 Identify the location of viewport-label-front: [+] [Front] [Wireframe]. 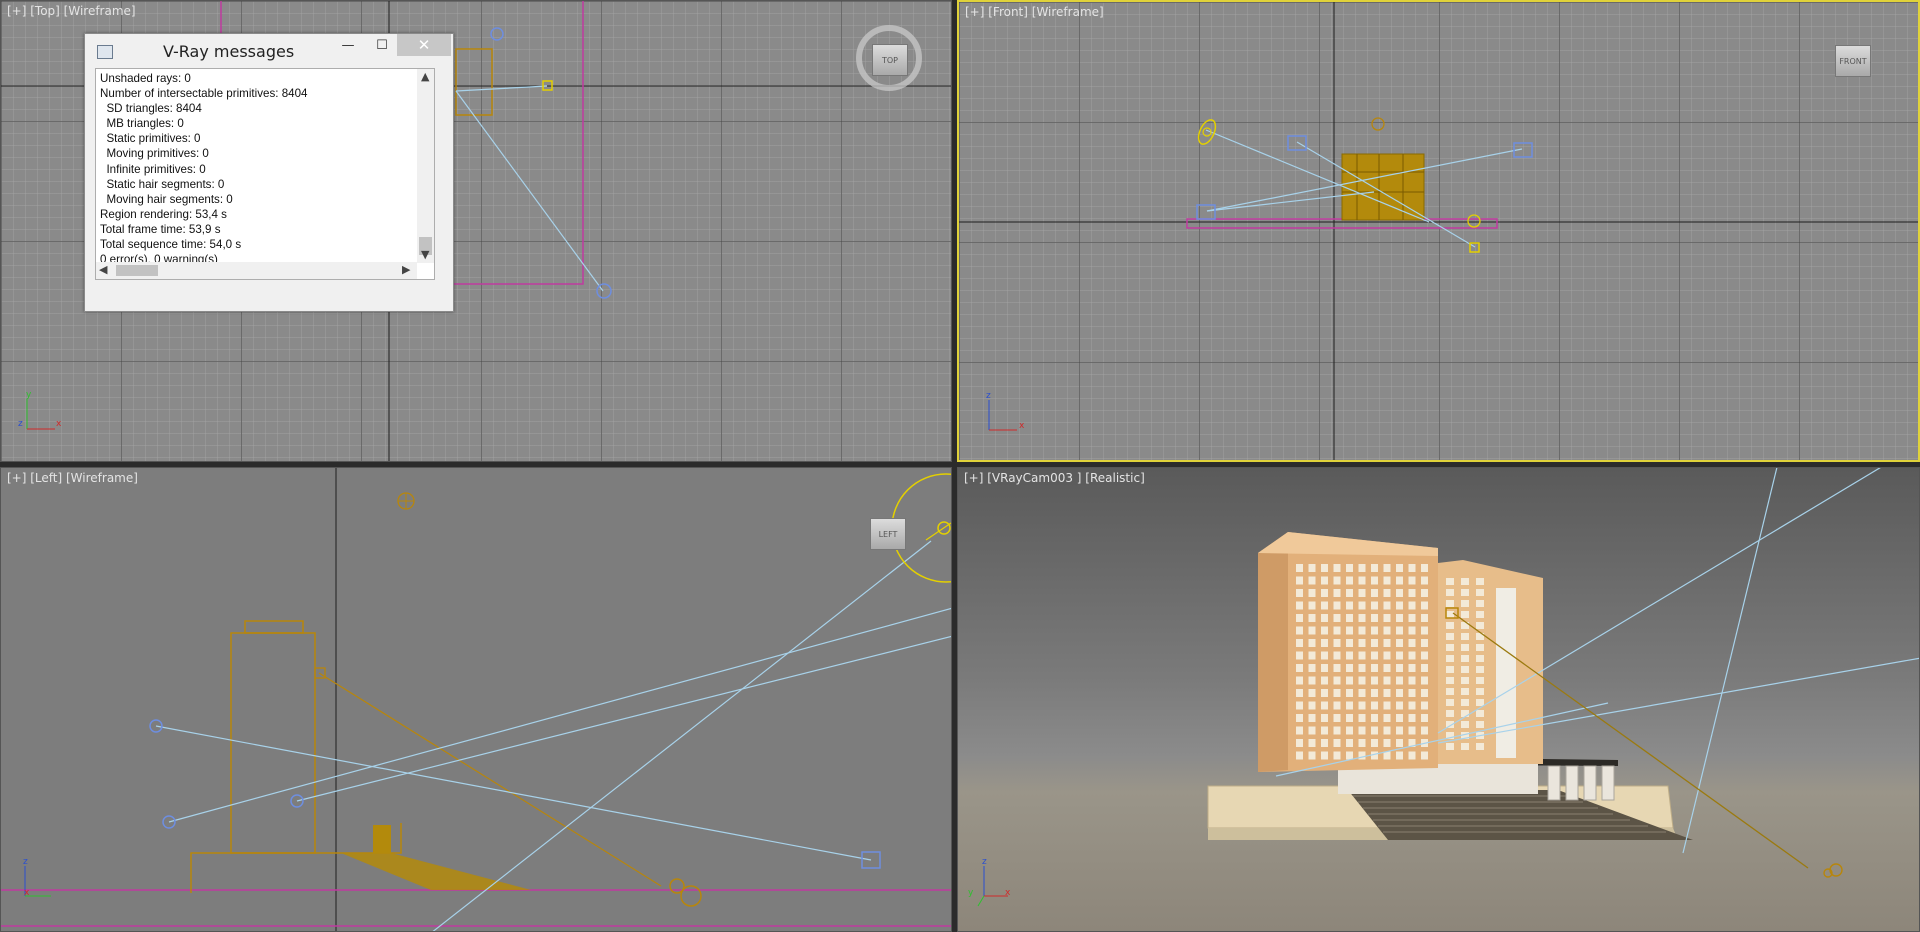
(1034, 12).